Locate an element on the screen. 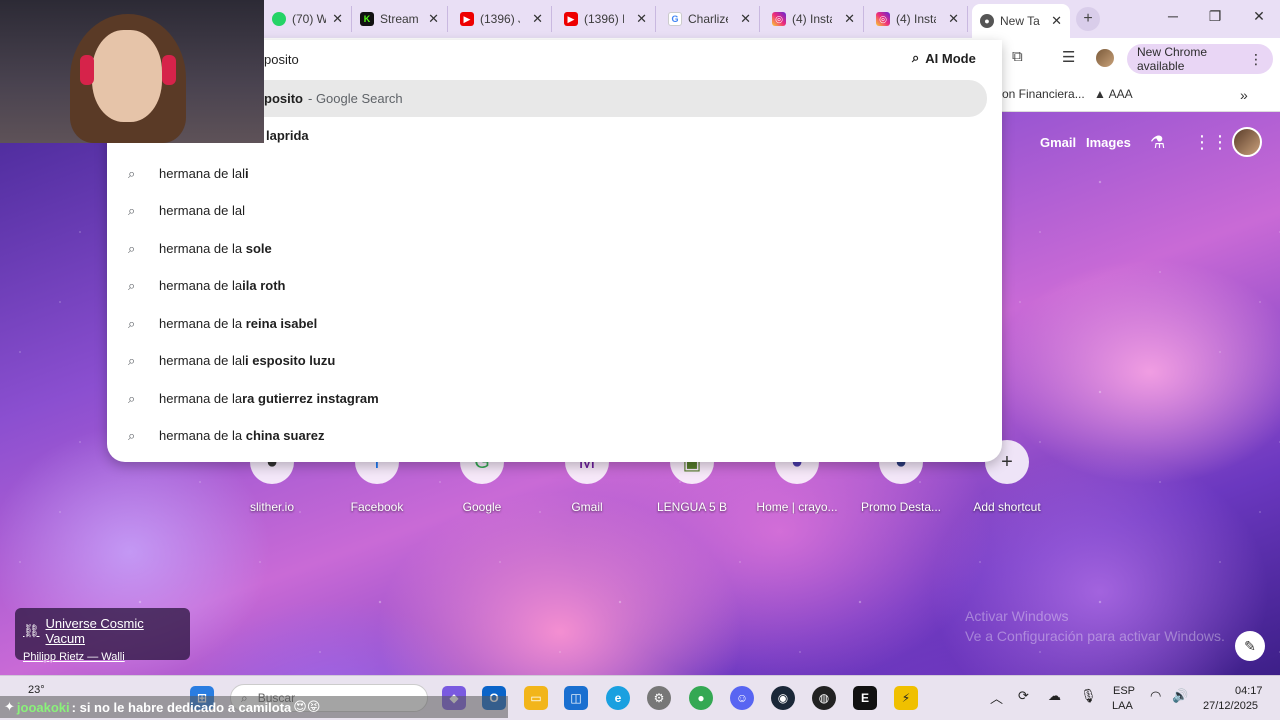 The width and height of the screenshot is (1280, 720). suggestion-row: ⌕ hermana de lali esposito luzu is located at coordinates (547, 360).